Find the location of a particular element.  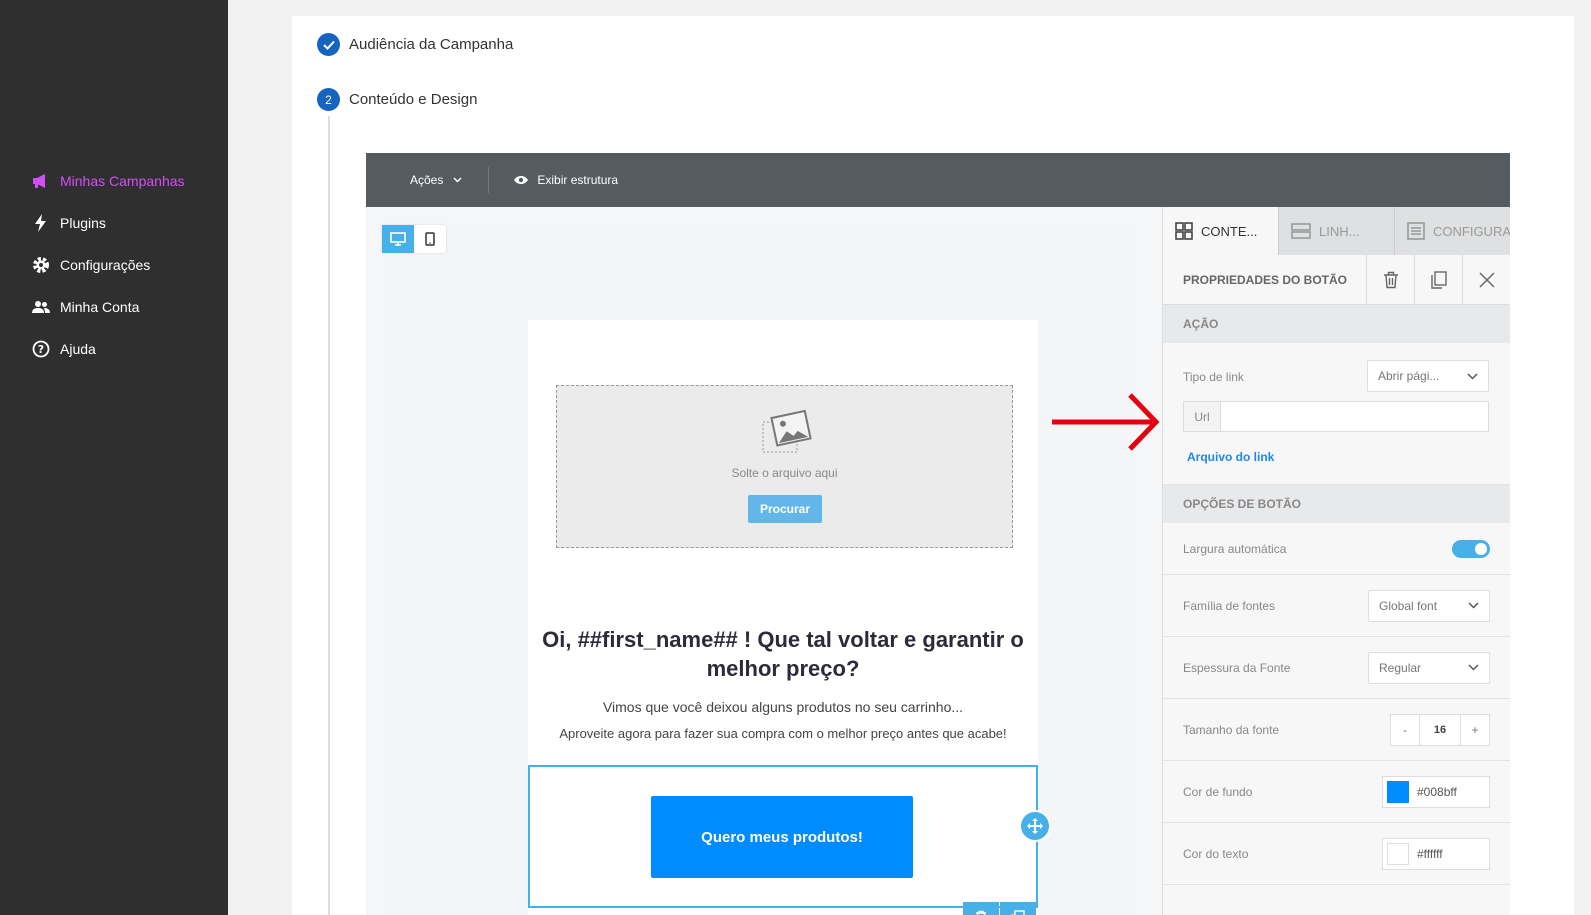

link-type-label: Tipo de link is located at coordinates (1213, 377).